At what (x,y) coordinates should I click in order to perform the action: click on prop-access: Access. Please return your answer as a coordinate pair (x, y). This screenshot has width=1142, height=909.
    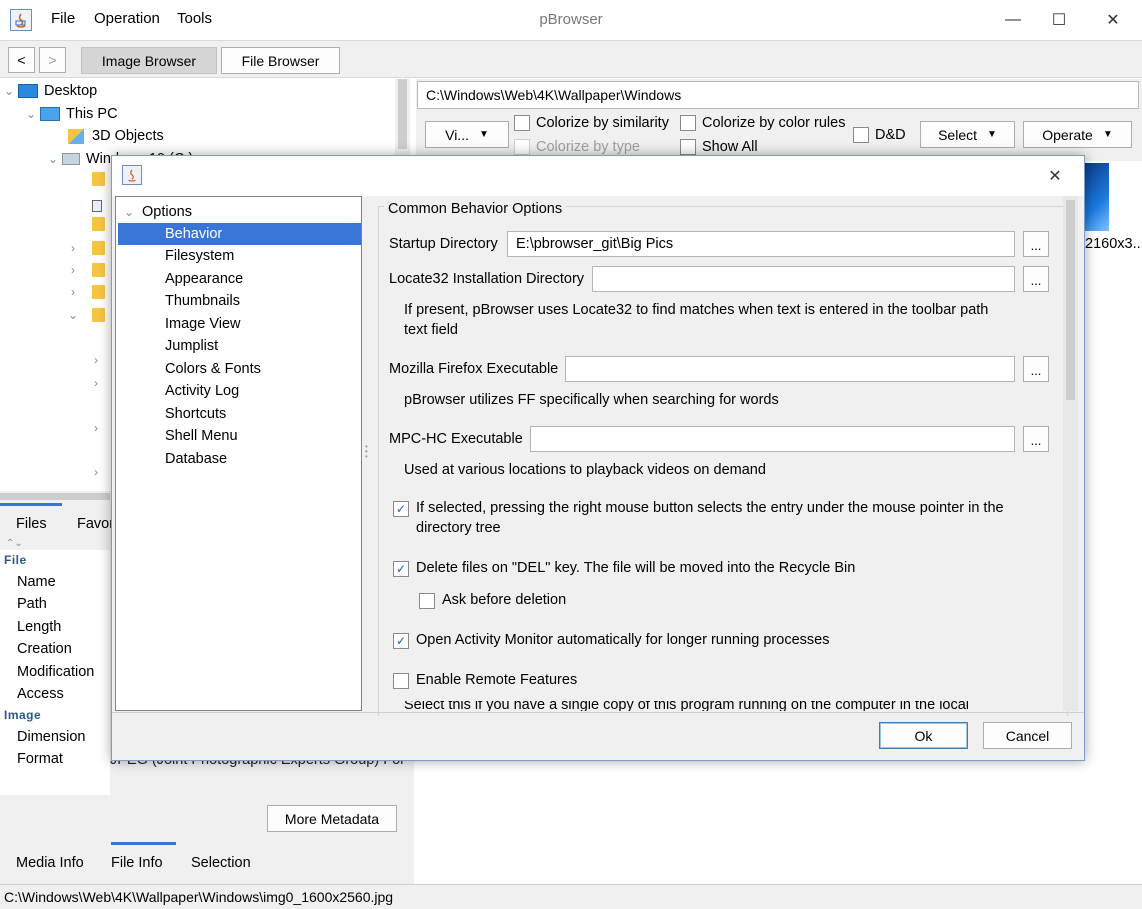
    Looking at the image, I should click on (55, 694).